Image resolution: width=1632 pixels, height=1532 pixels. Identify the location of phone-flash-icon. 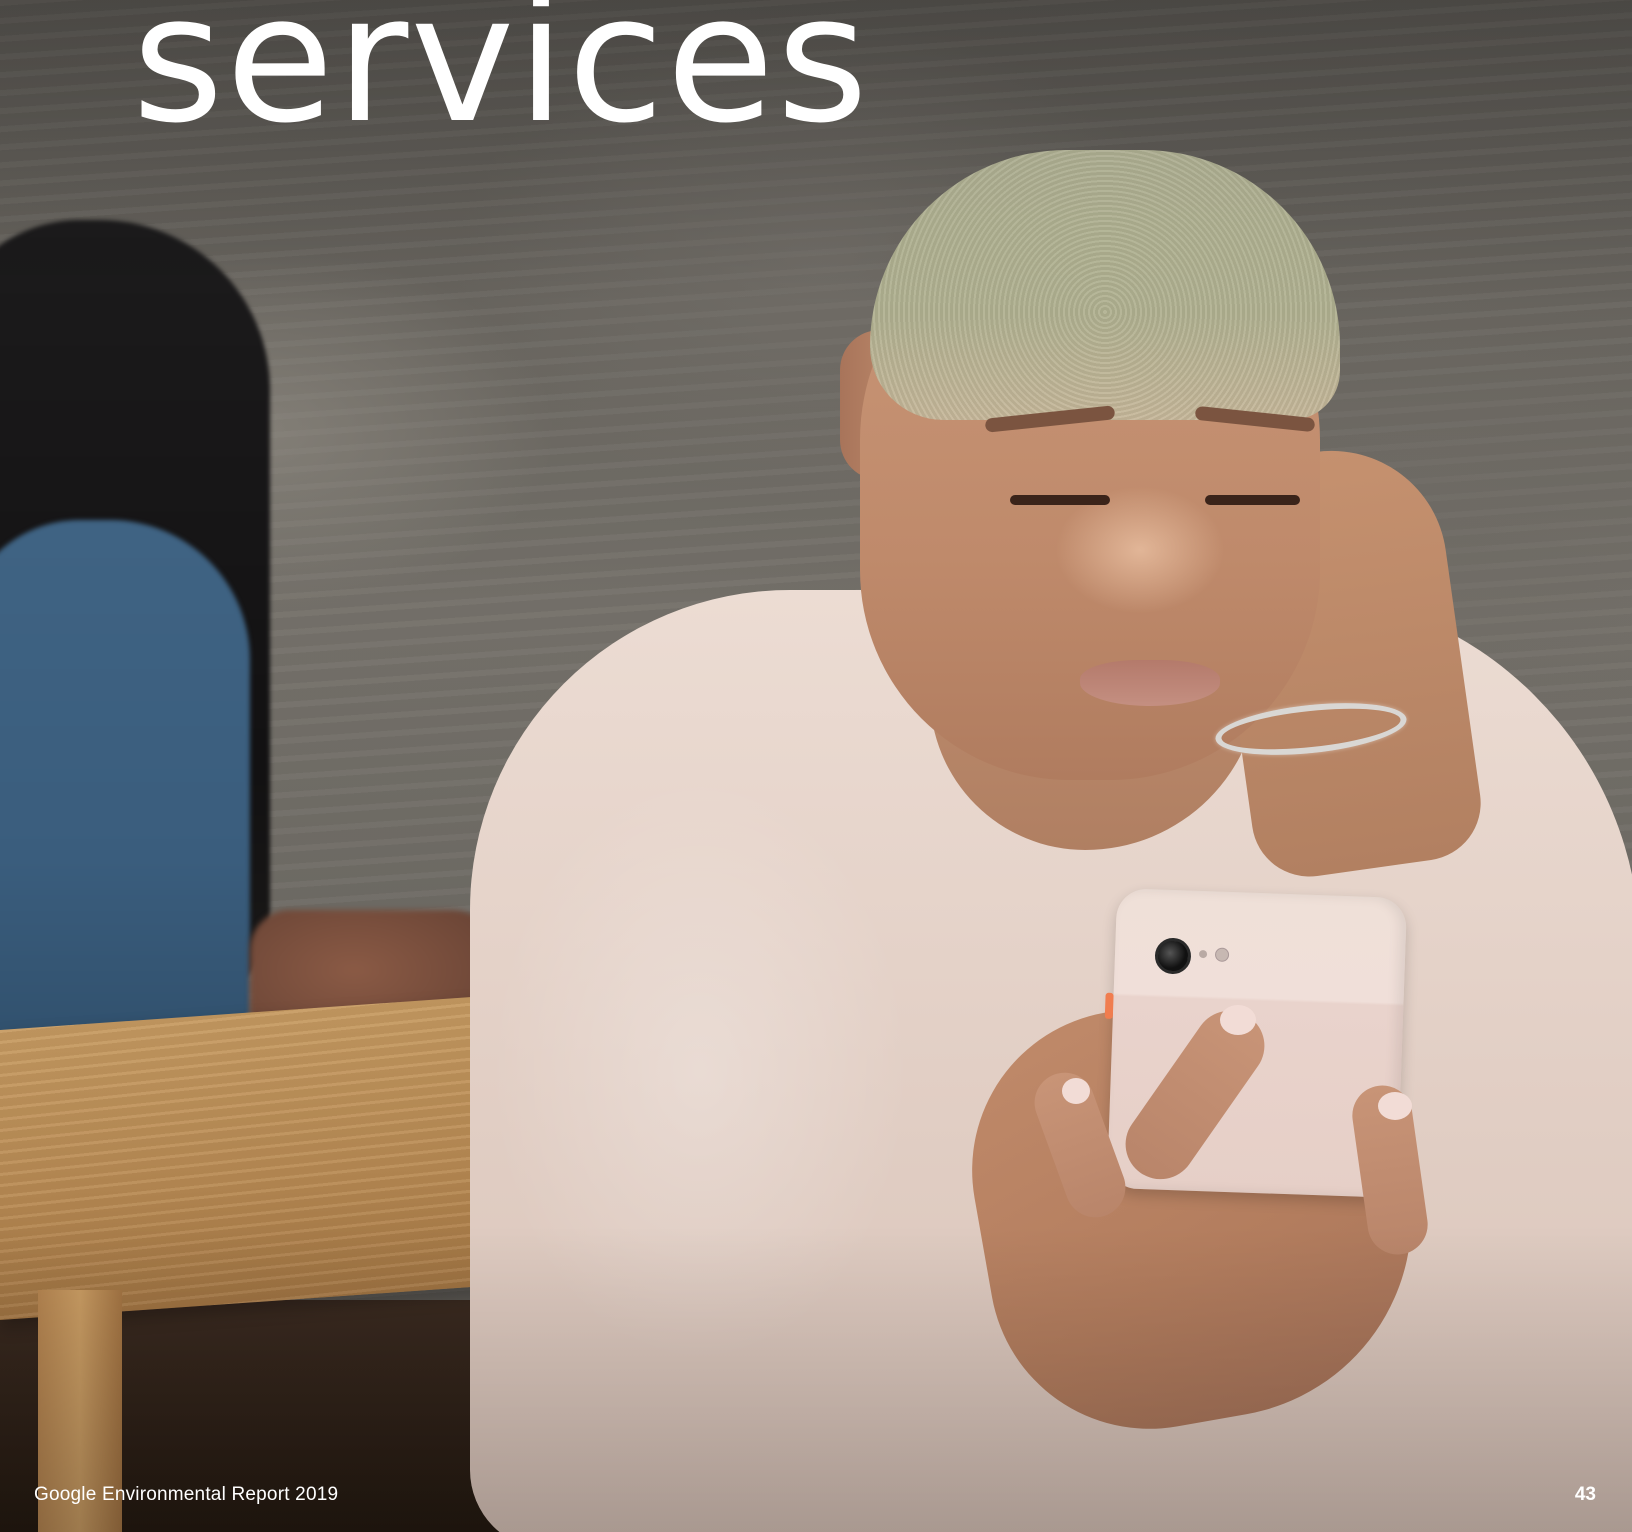
(1222, 954).